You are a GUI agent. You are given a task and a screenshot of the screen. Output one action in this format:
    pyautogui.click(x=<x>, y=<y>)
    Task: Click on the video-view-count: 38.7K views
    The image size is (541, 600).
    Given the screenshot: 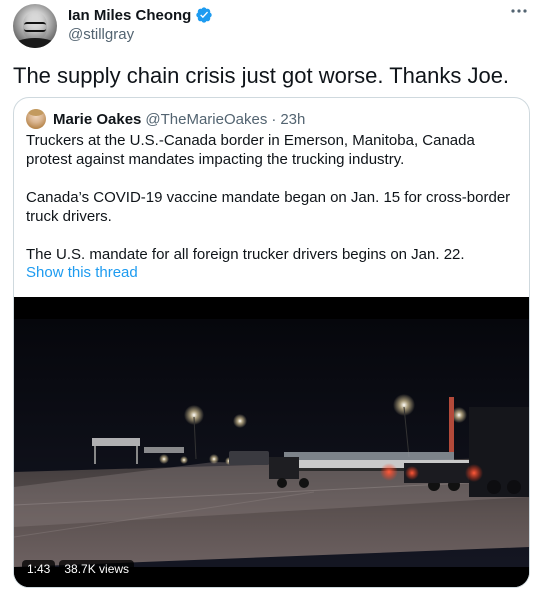 What is the action you would take?
    pyautogui.click(x=97, y=569)
    